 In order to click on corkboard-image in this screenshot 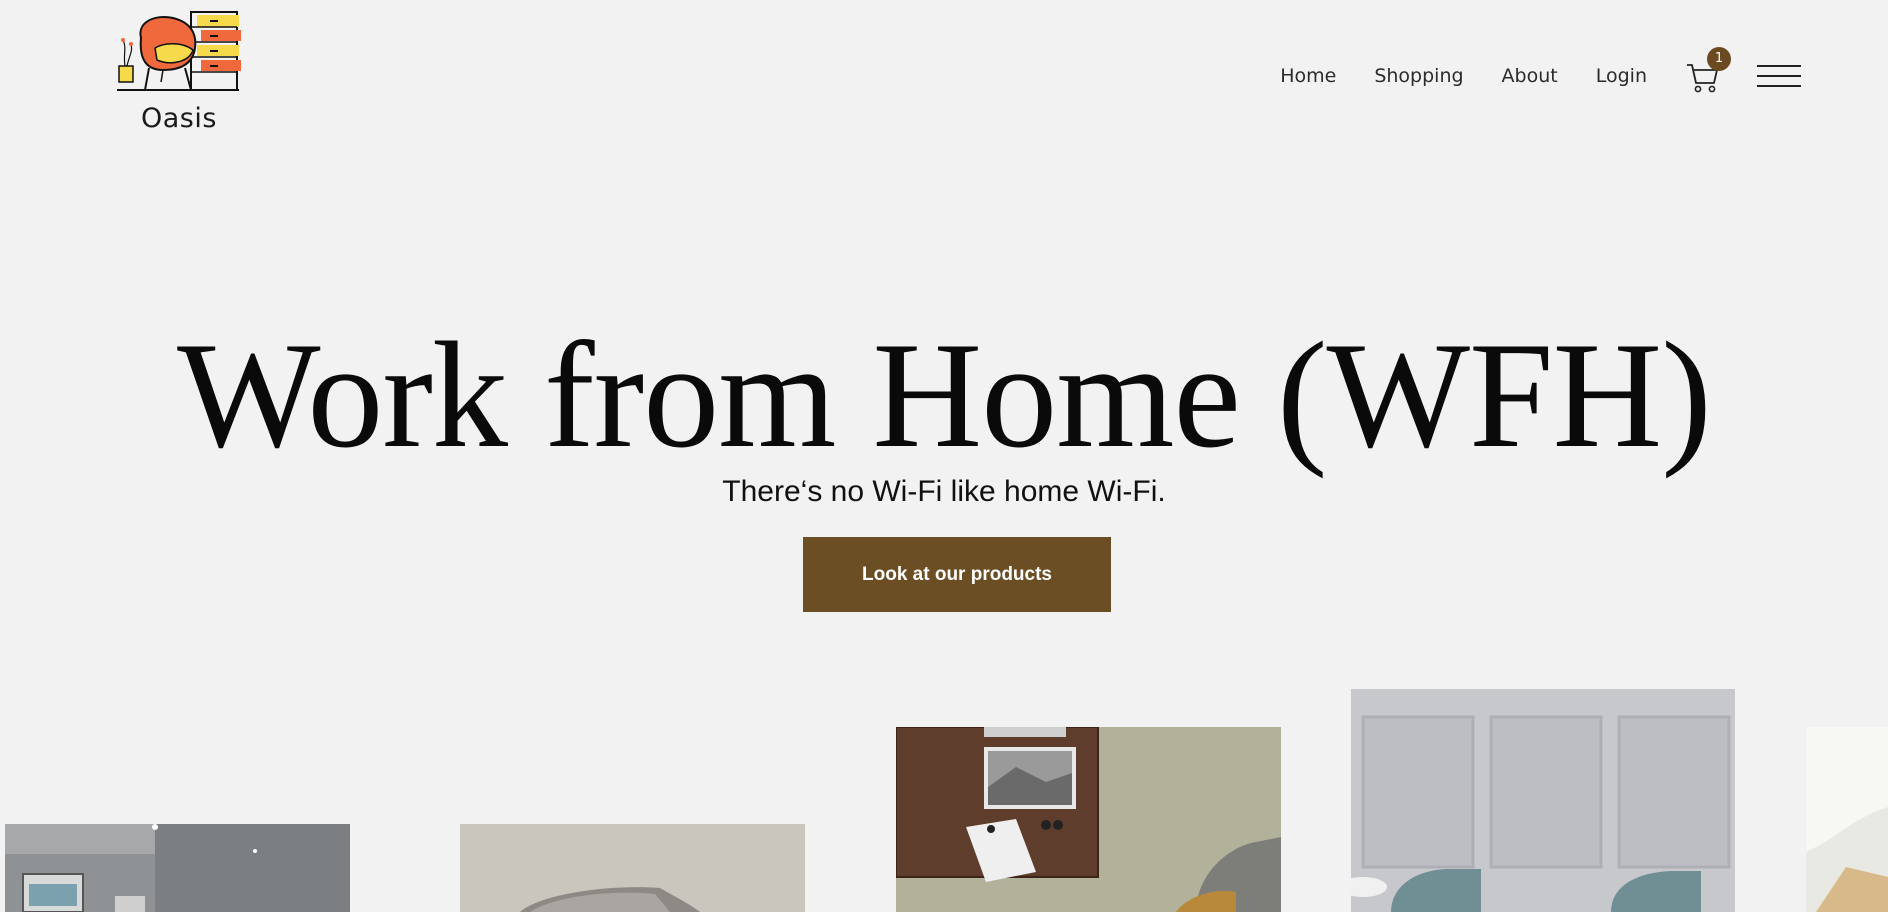, I will do `click(1088, 819)`.